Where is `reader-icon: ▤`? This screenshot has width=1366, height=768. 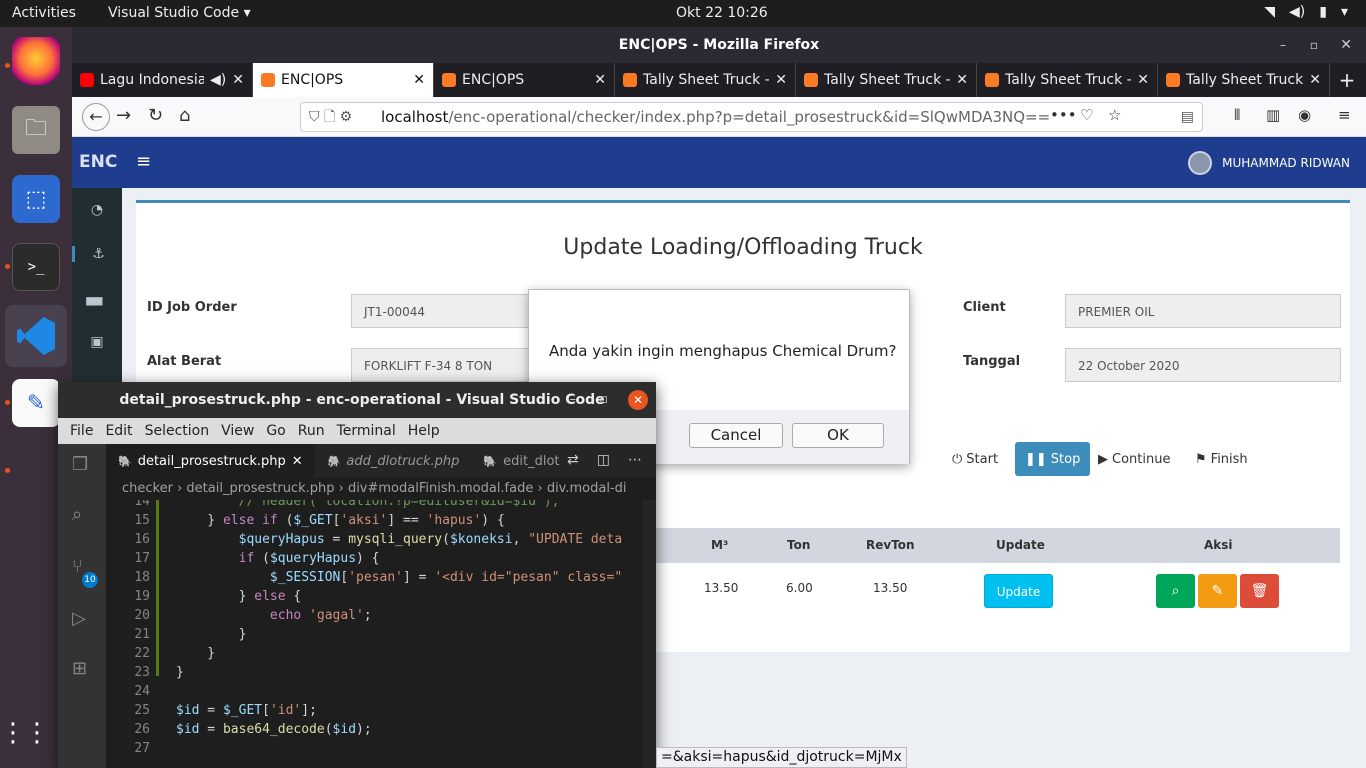 reader-icon: ▤ is located at coordinates (1187, 117).